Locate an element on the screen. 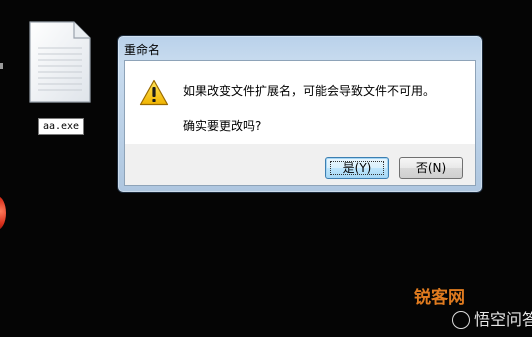  start-orb-fragment is located at coordinates (3, 213).